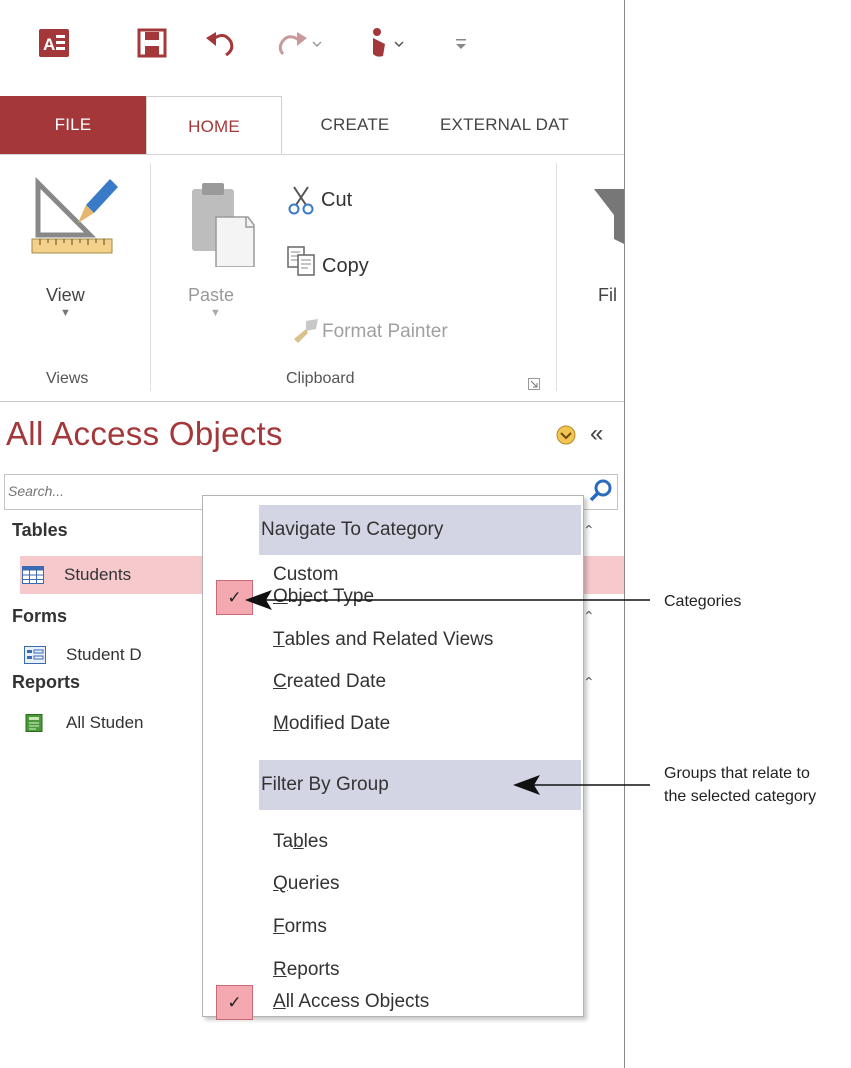 The width and height of the screenshot is (851, 1068). What do you see at coordinates (740, 796) in the screenshot?
I see `callout-groups-line2: the selected category` at bounding box center [740, 796].